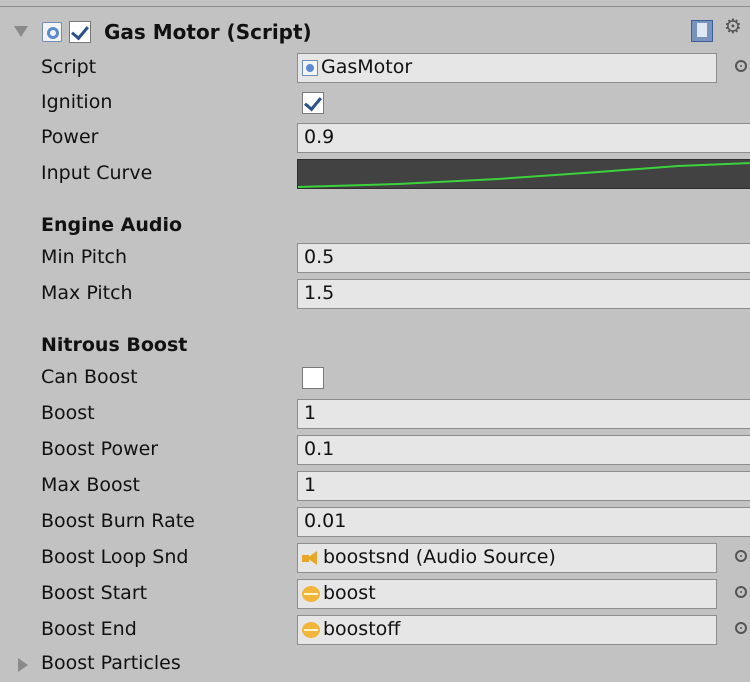 The height and width of the screenshot is (682, 750). What do you see at coordinates (89, 377) in the screenshot?
I see `can-boost-label: Can Boost` at bounding box center [89, 377].